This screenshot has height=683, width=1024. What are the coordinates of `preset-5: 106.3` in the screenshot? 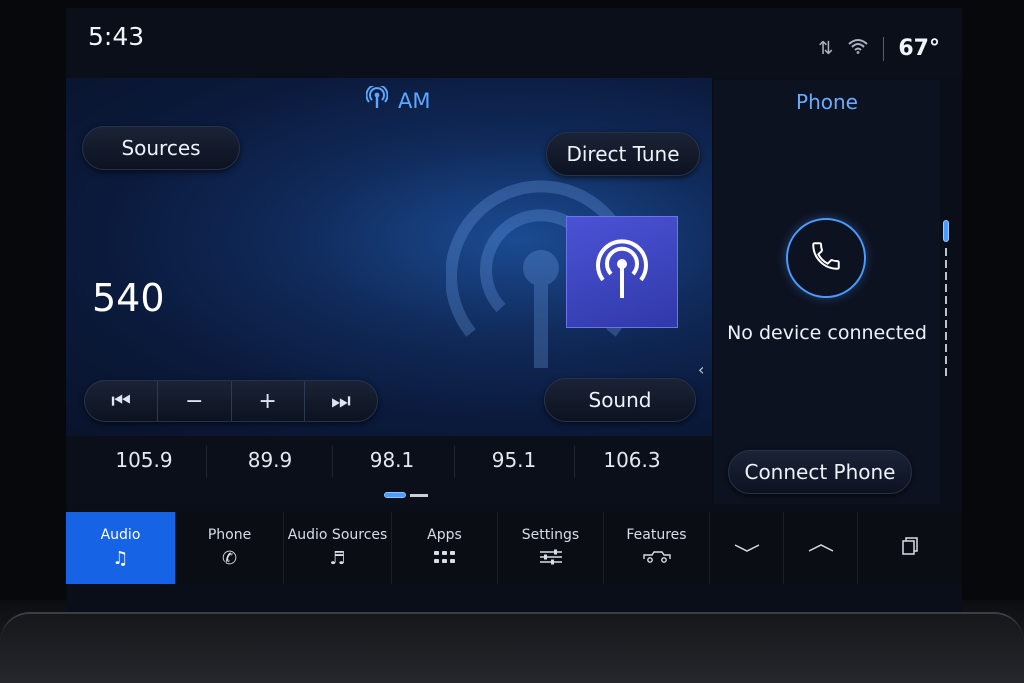 It's located at (632, 460).